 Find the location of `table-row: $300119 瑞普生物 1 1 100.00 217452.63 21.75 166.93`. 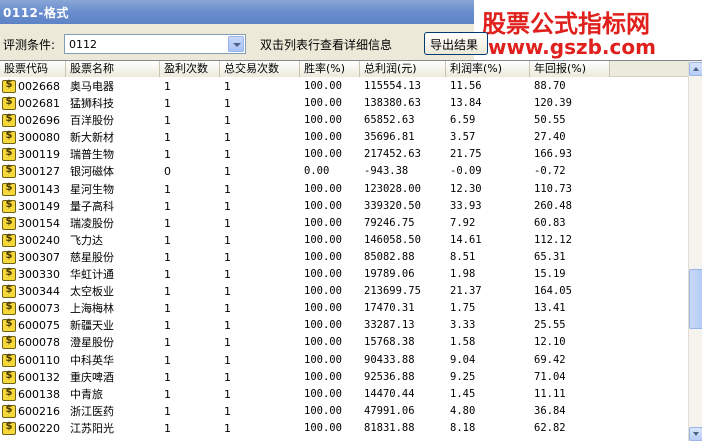

table-row: $300119 瑞普生物 1 1 100.00 217452.63 21.75 166.93 is located at coordinates (344, 154).